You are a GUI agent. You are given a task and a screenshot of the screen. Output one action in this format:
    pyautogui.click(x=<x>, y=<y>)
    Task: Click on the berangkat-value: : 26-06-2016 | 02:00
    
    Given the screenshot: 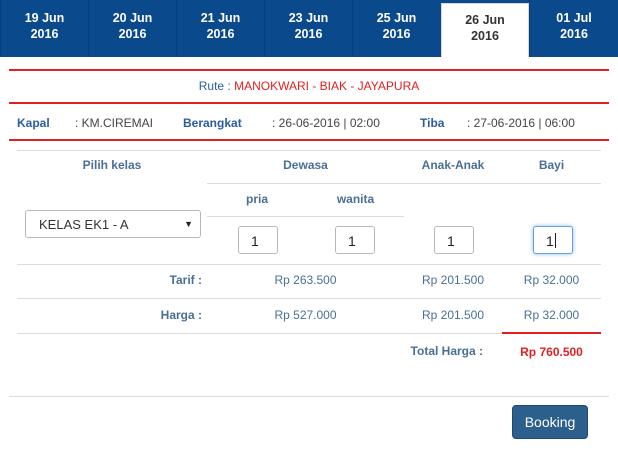 What is the action you would take?
    pyautogui.click(x=326, y=123)
    